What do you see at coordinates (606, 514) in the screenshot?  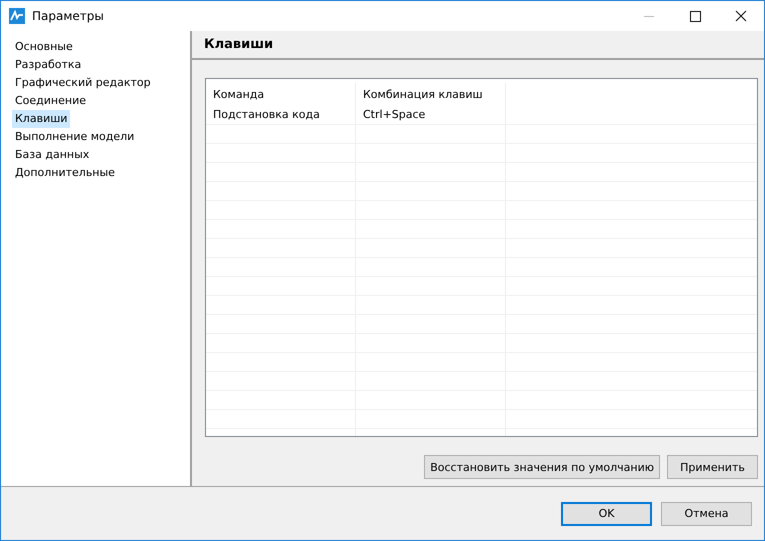 I see `dialog-button: OK` at bounding box center [606, 514].